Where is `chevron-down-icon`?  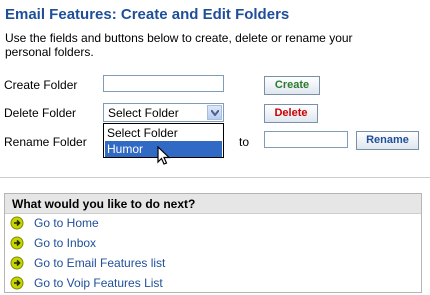 chevron-down-icon is located at coordinates (214, 112).